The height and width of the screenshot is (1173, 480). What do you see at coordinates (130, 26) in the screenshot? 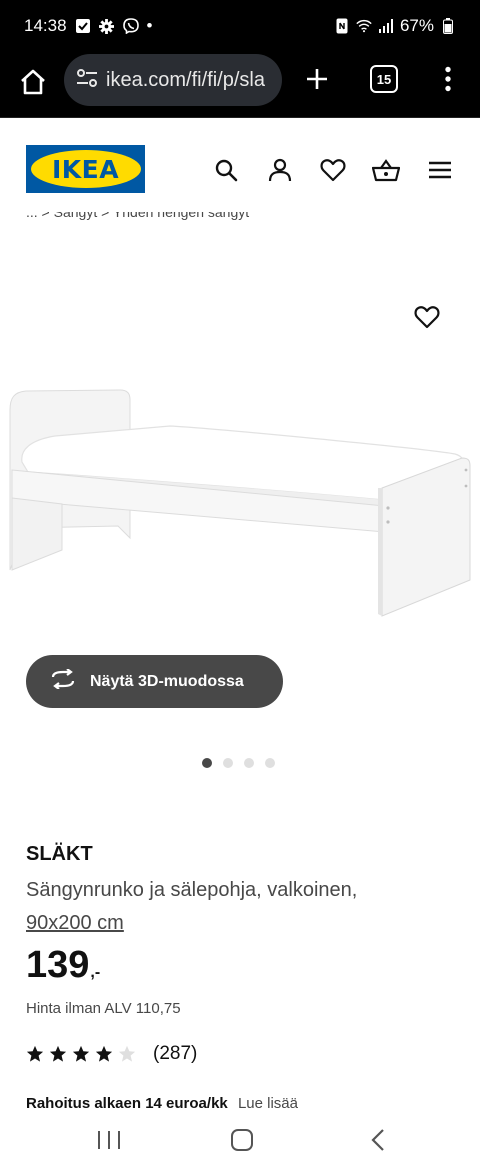
I see `viber-icon` at bounding box center [130, 26].